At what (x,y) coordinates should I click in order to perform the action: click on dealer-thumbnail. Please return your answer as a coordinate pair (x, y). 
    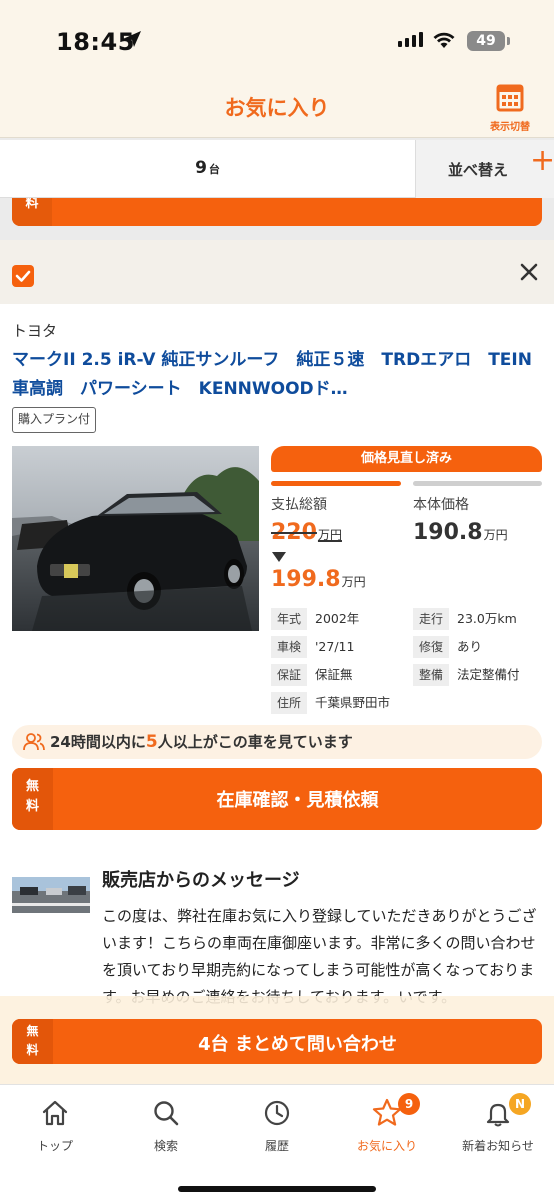
    Looking at the image, I should click on (51, 895).